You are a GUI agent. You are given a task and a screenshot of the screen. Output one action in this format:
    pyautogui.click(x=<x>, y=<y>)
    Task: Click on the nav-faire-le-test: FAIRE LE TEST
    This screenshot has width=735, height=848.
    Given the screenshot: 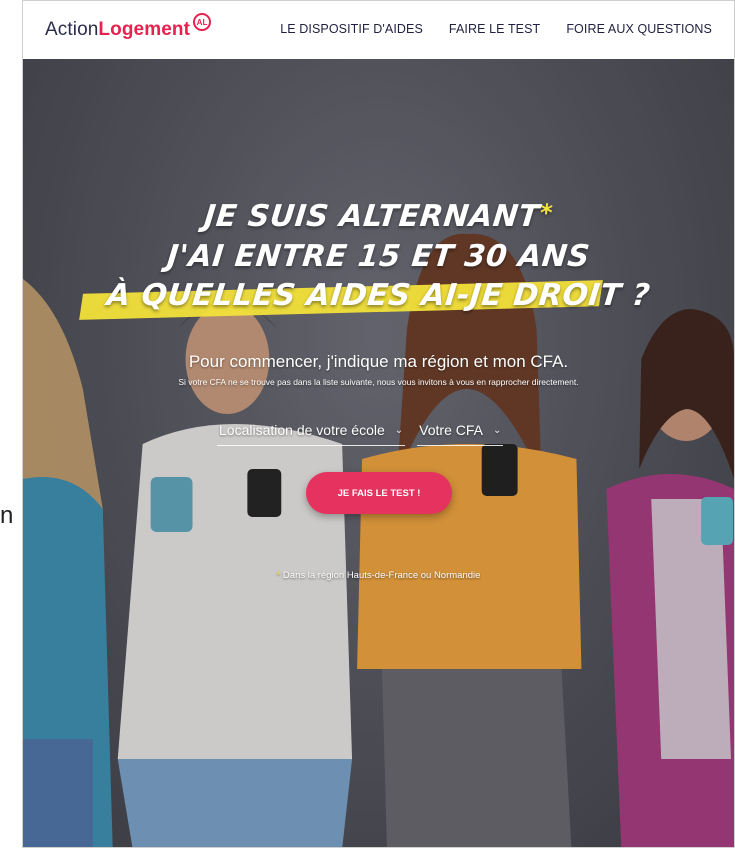 What is the action you would take?
    pyautogui.click(x=494, y=29)
    